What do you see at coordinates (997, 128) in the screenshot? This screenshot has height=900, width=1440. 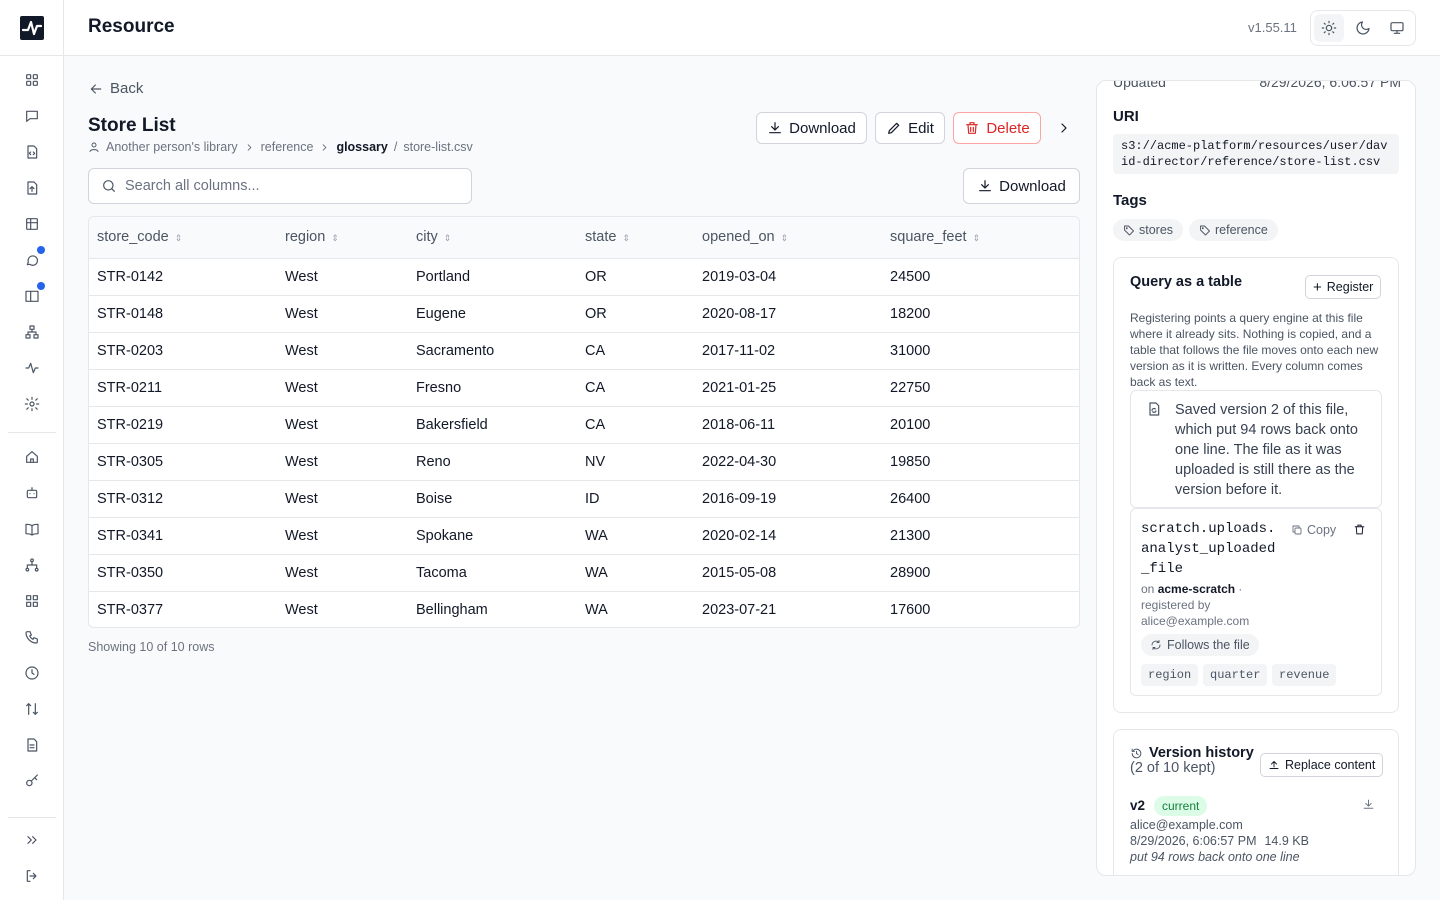 I see `delete-button: Delete` at bounding box center [997, 128].